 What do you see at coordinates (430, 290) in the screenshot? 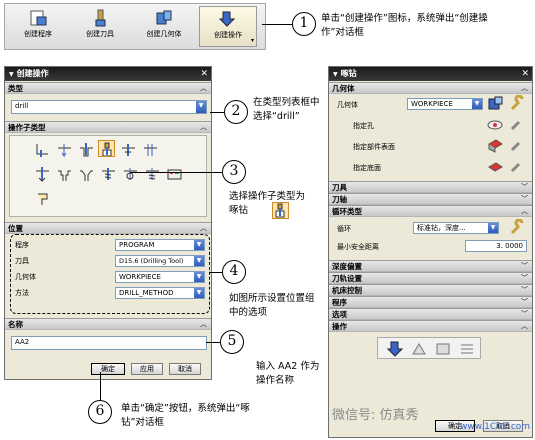
I see `machine-control-section-header: 机床控制 ﹀` at bounding box center [430, 290].